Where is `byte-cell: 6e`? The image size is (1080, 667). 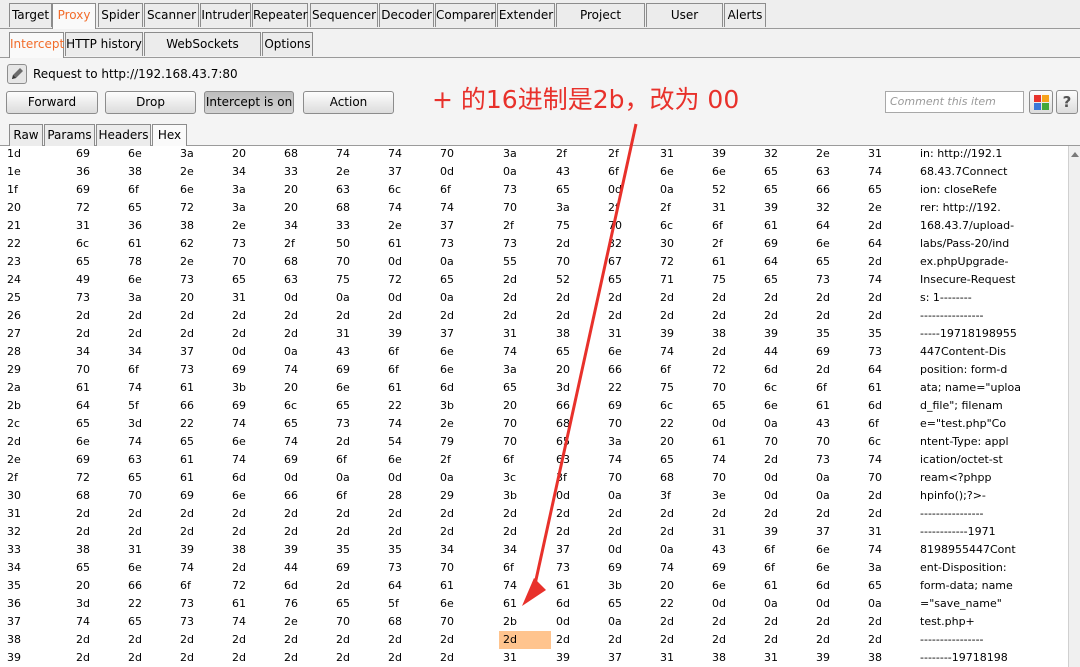
byte-cell: 6e is located at coordinates (823, 244).